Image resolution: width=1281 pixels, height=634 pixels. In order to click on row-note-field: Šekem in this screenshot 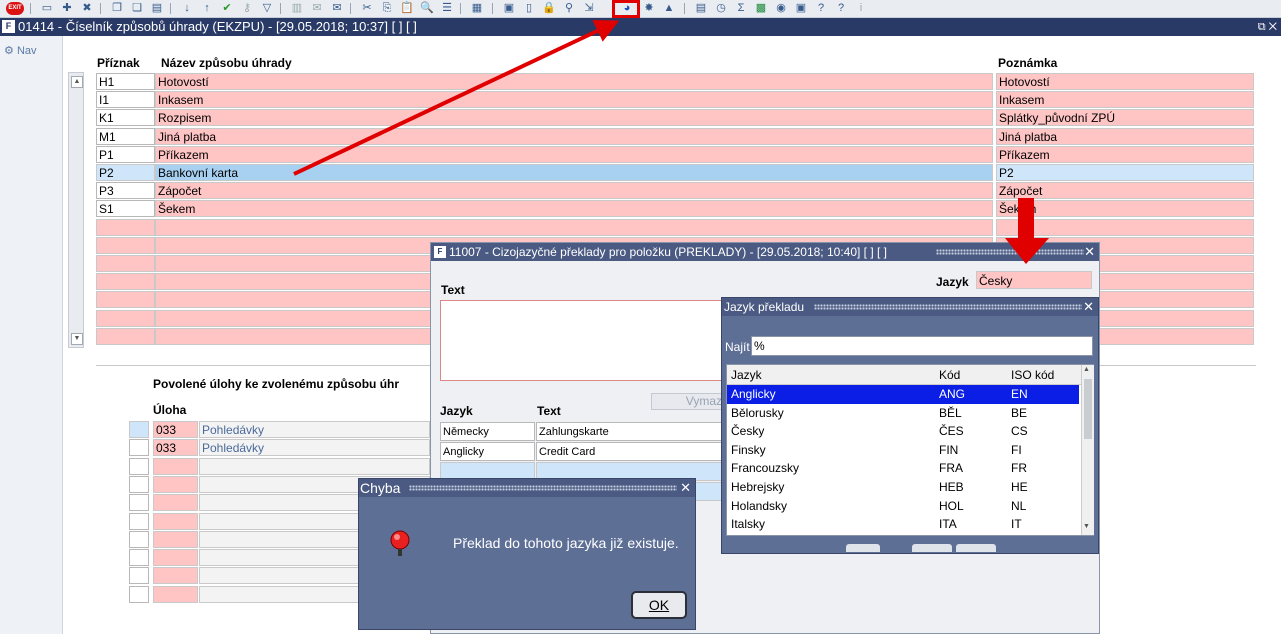, I will do `click(1125, 209)`.